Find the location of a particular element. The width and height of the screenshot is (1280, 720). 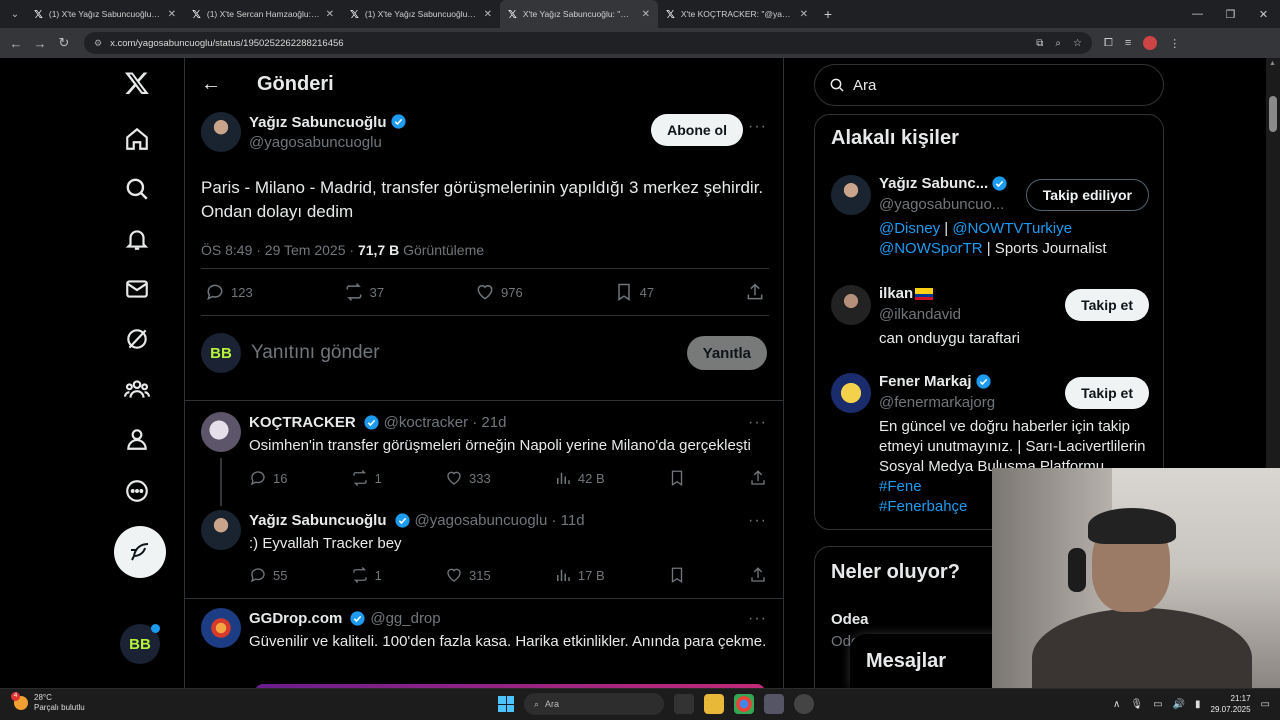

reply-action: 55 is located at coordinates (268, 575).